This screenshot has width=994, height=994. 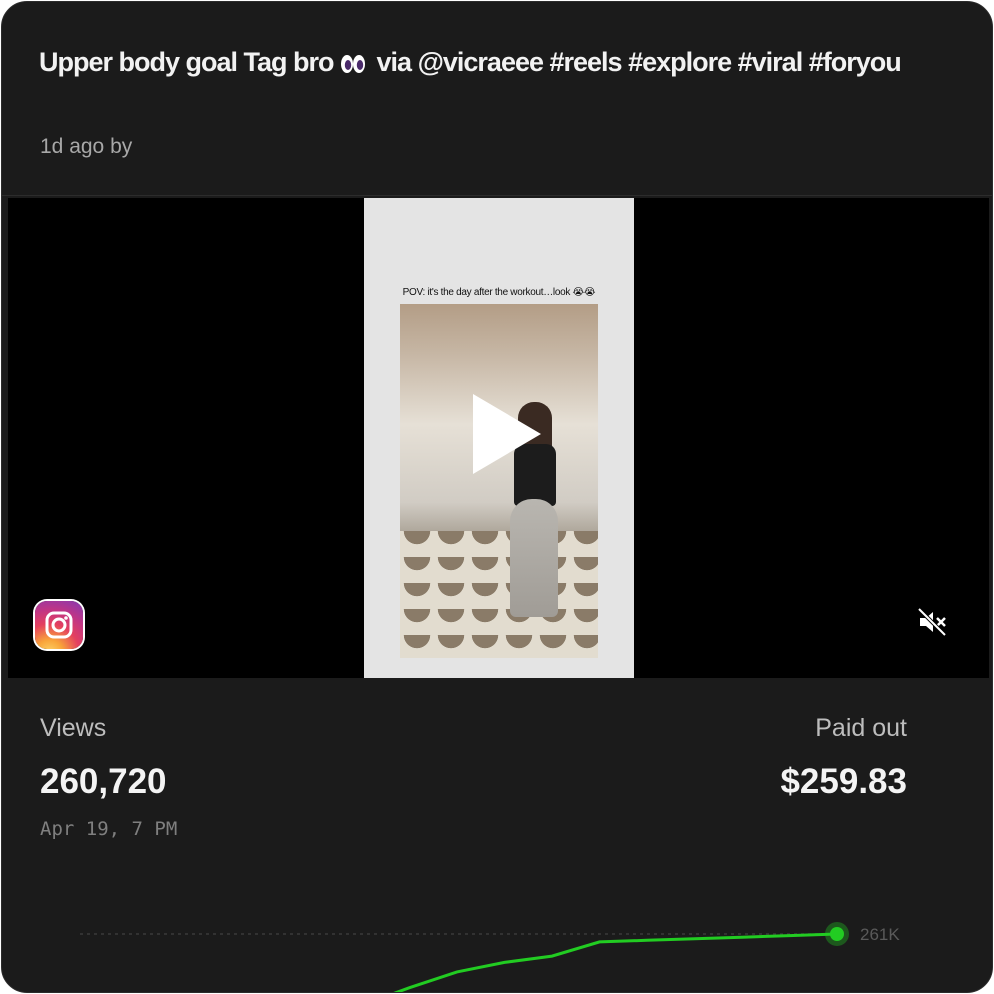 I want to click on paid-out-value: $259.83, so click(x=843, y=781).